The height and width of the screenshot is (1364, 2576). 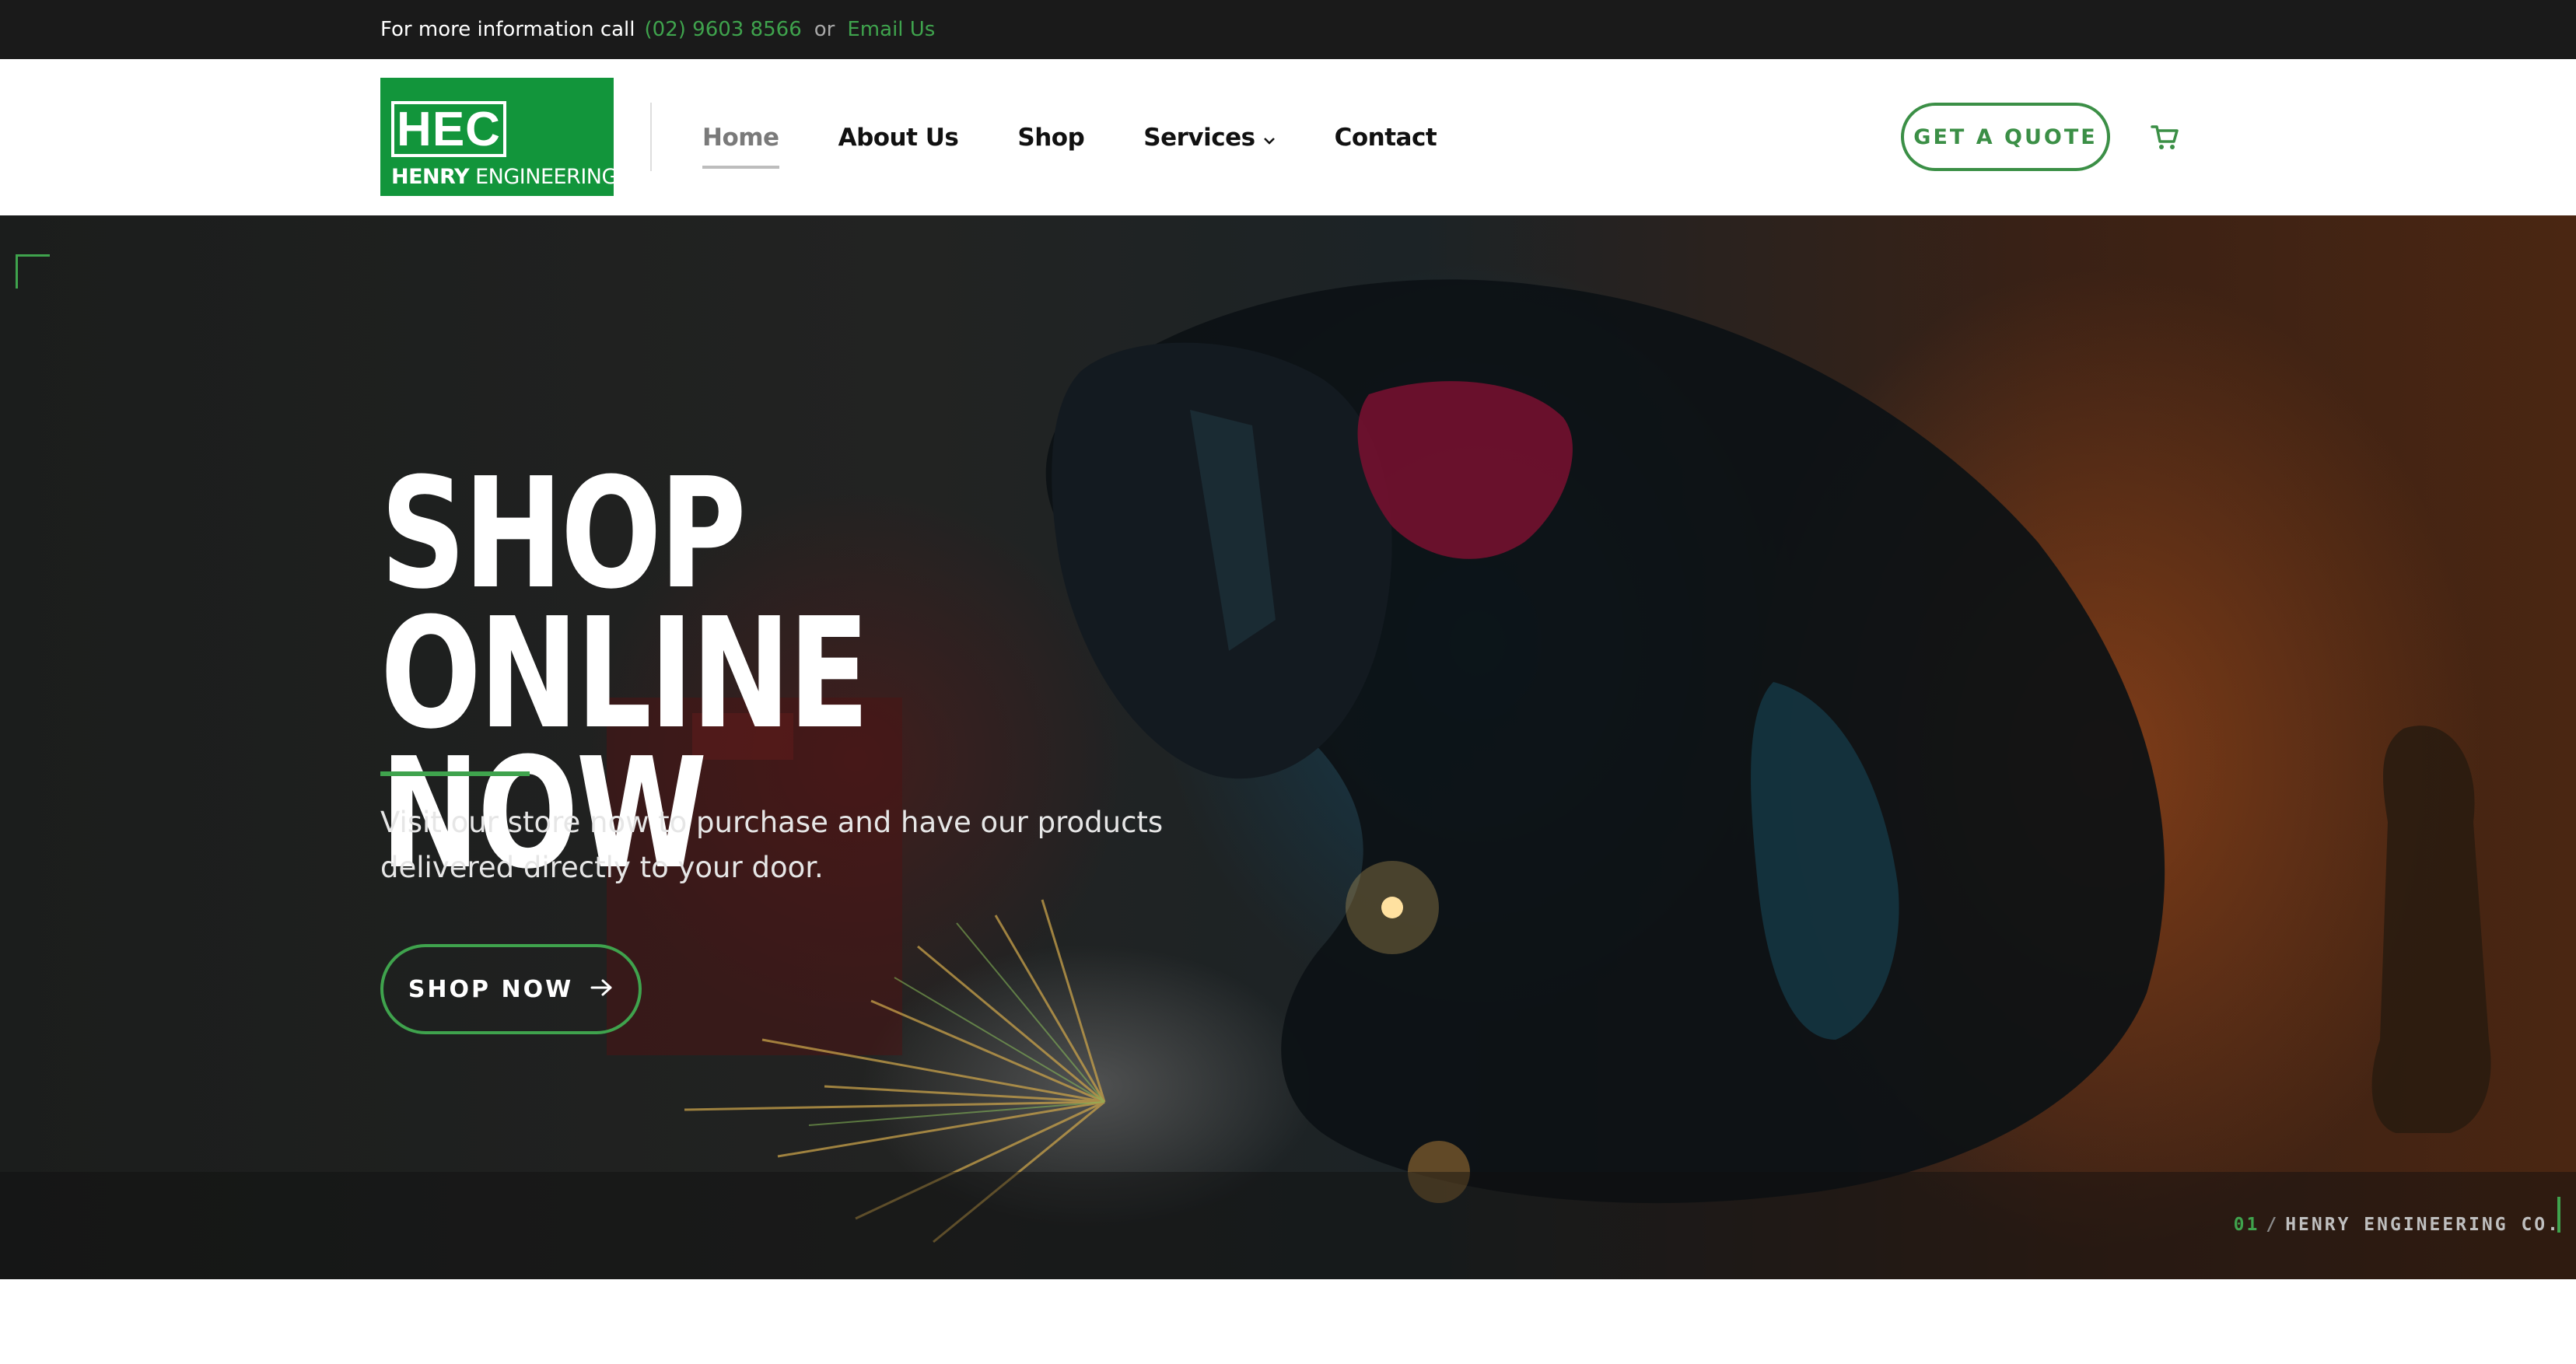 I want to click on nav-item-shop: Shop, so click(x=1051, y=138).